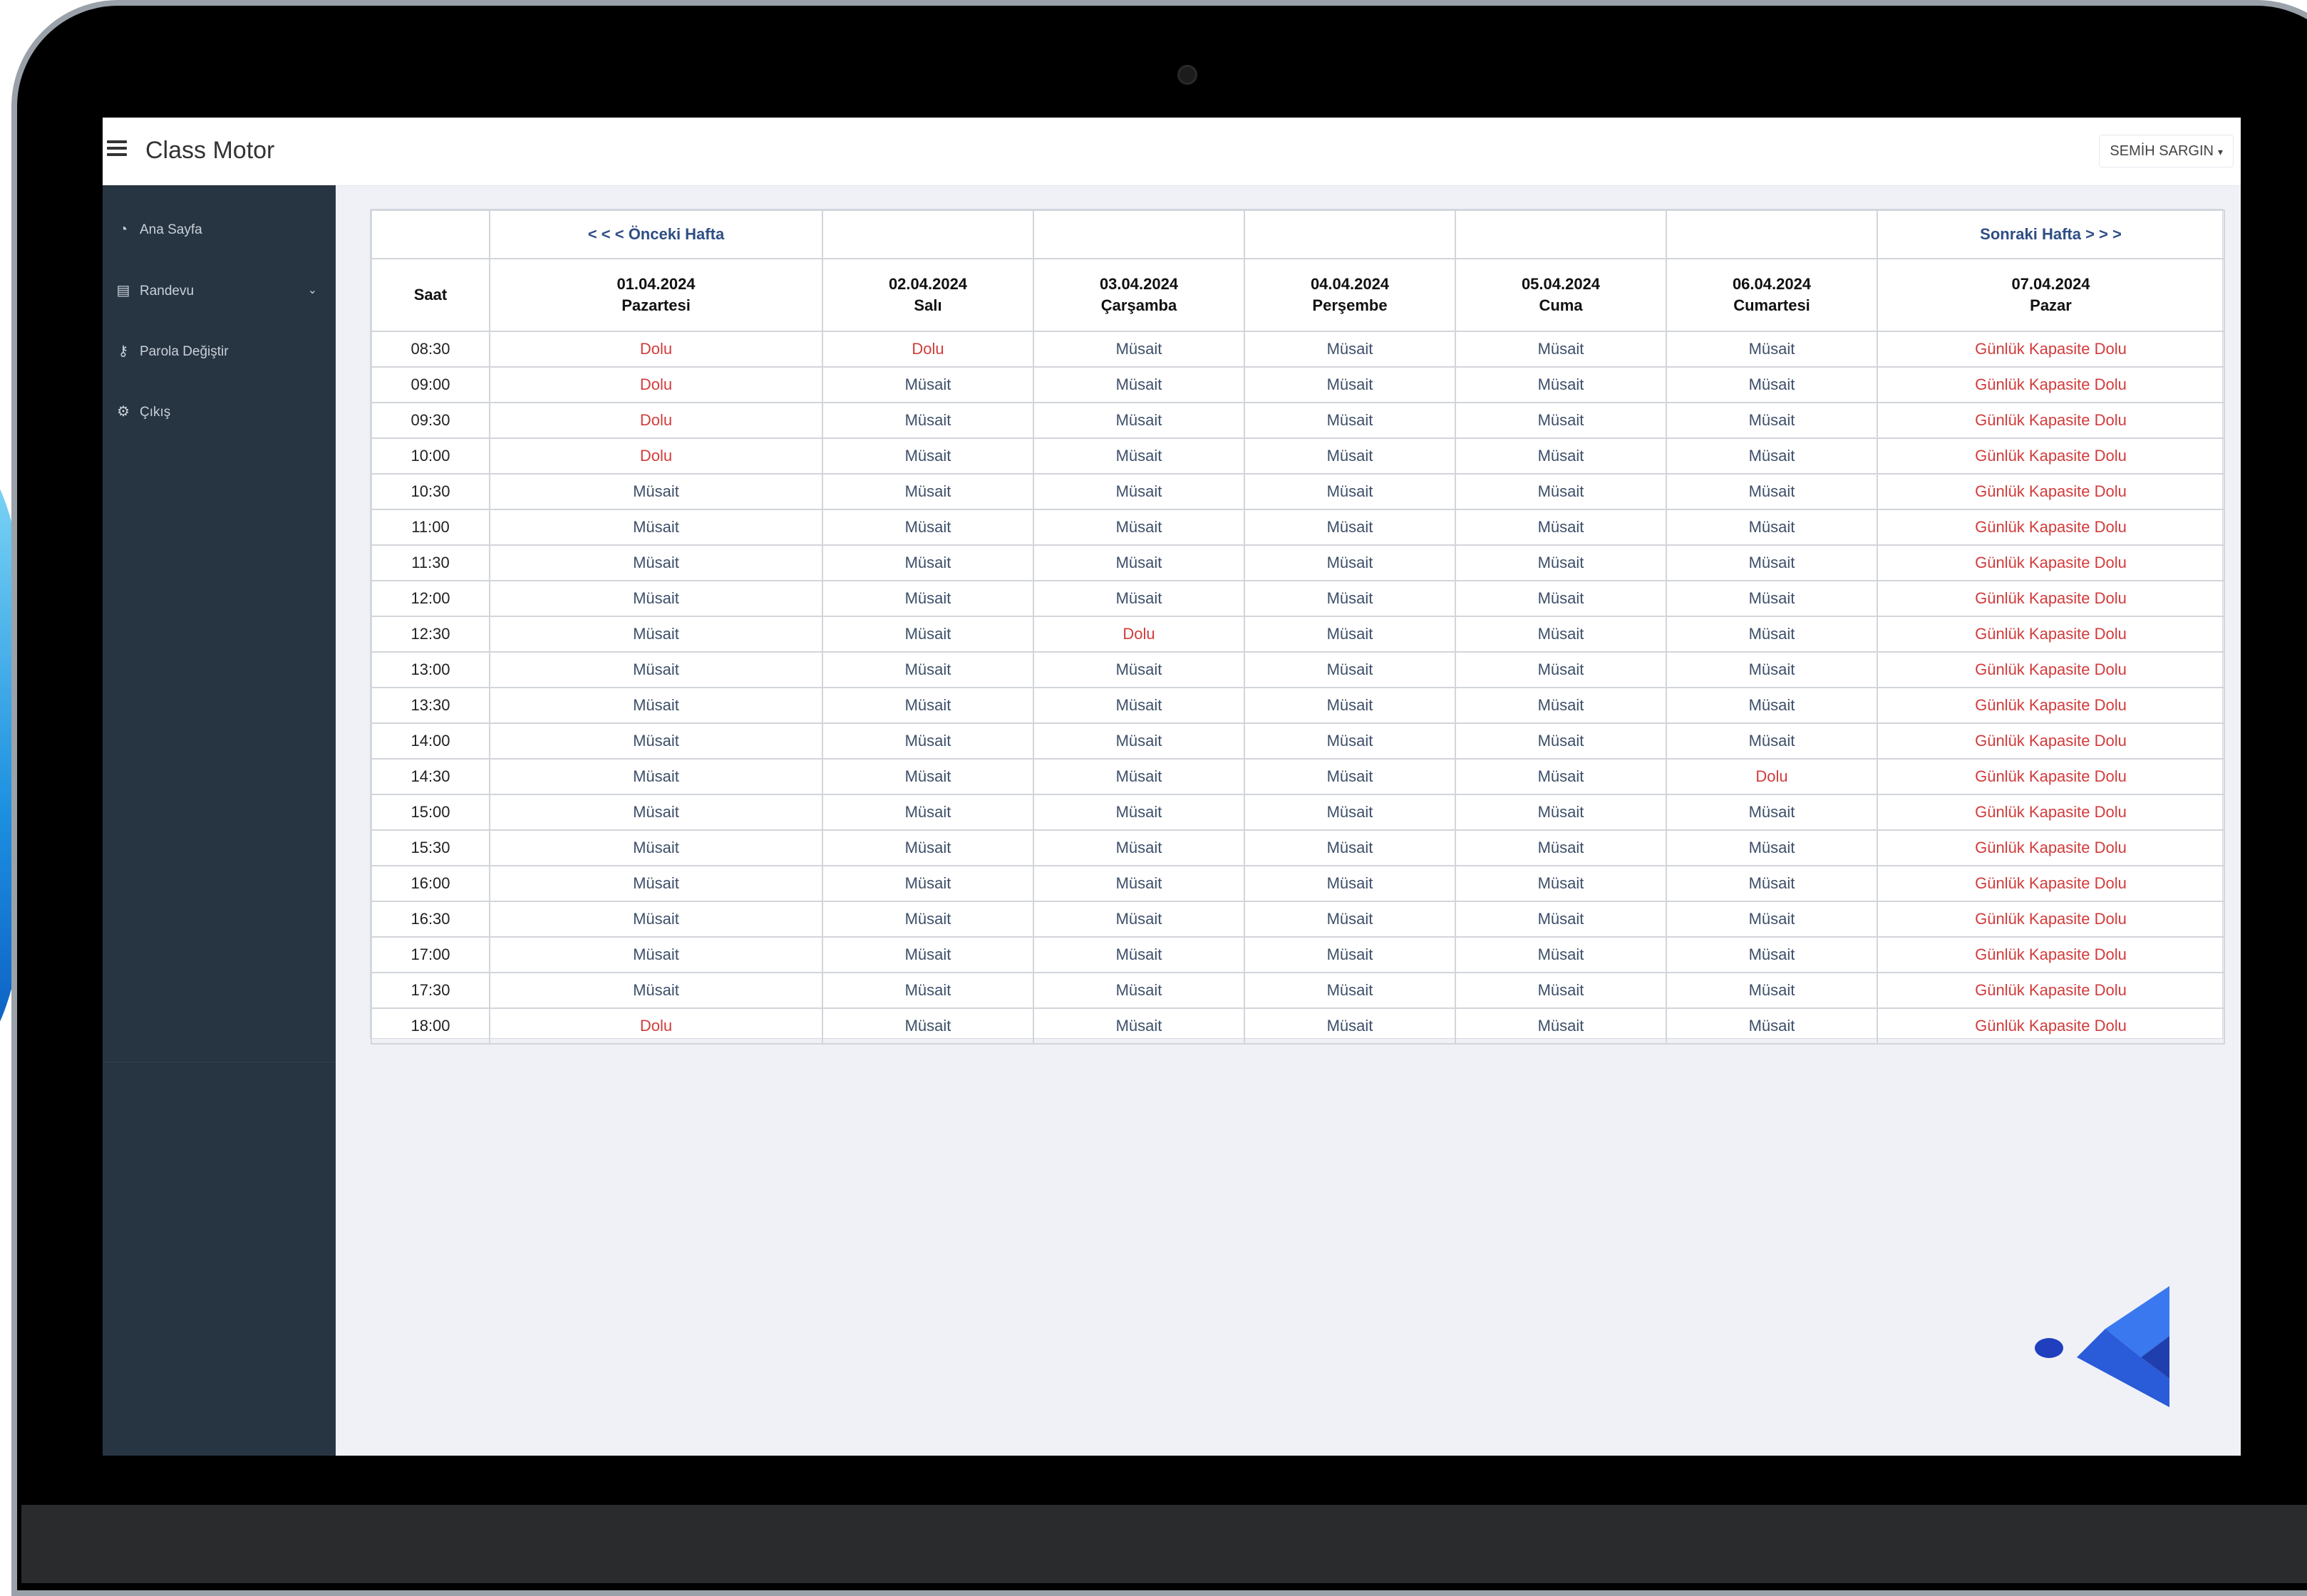 The image size is (2307, 1596). I want to click on prev-week-link: < < < Önceki Hafta, so click(656, 234).